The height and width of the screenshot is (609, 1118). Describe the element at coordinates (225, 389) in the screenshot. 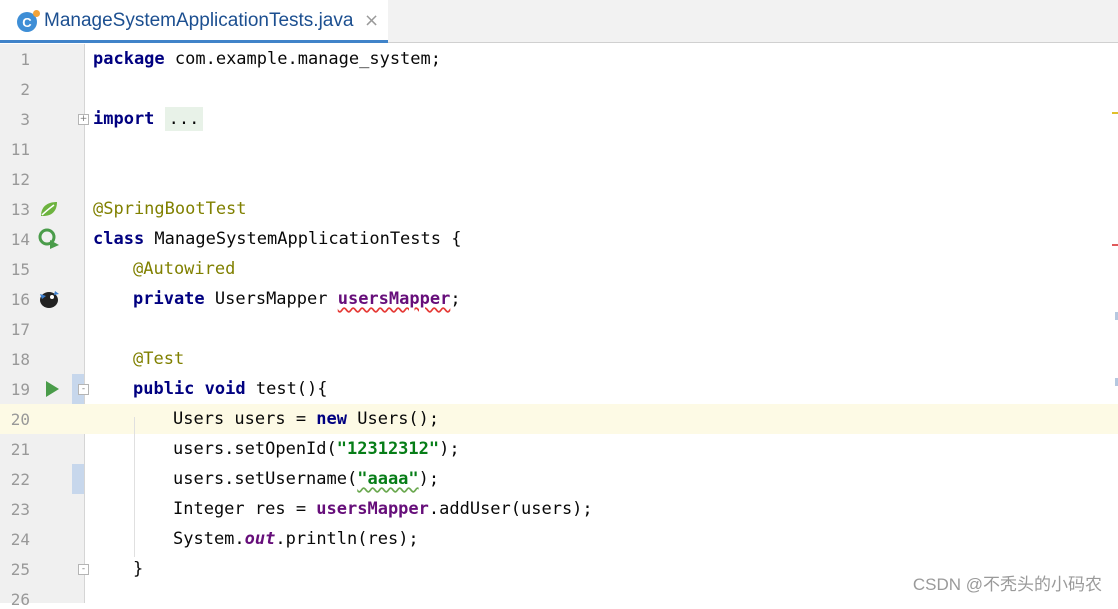

I see `keyword: void` at that location.